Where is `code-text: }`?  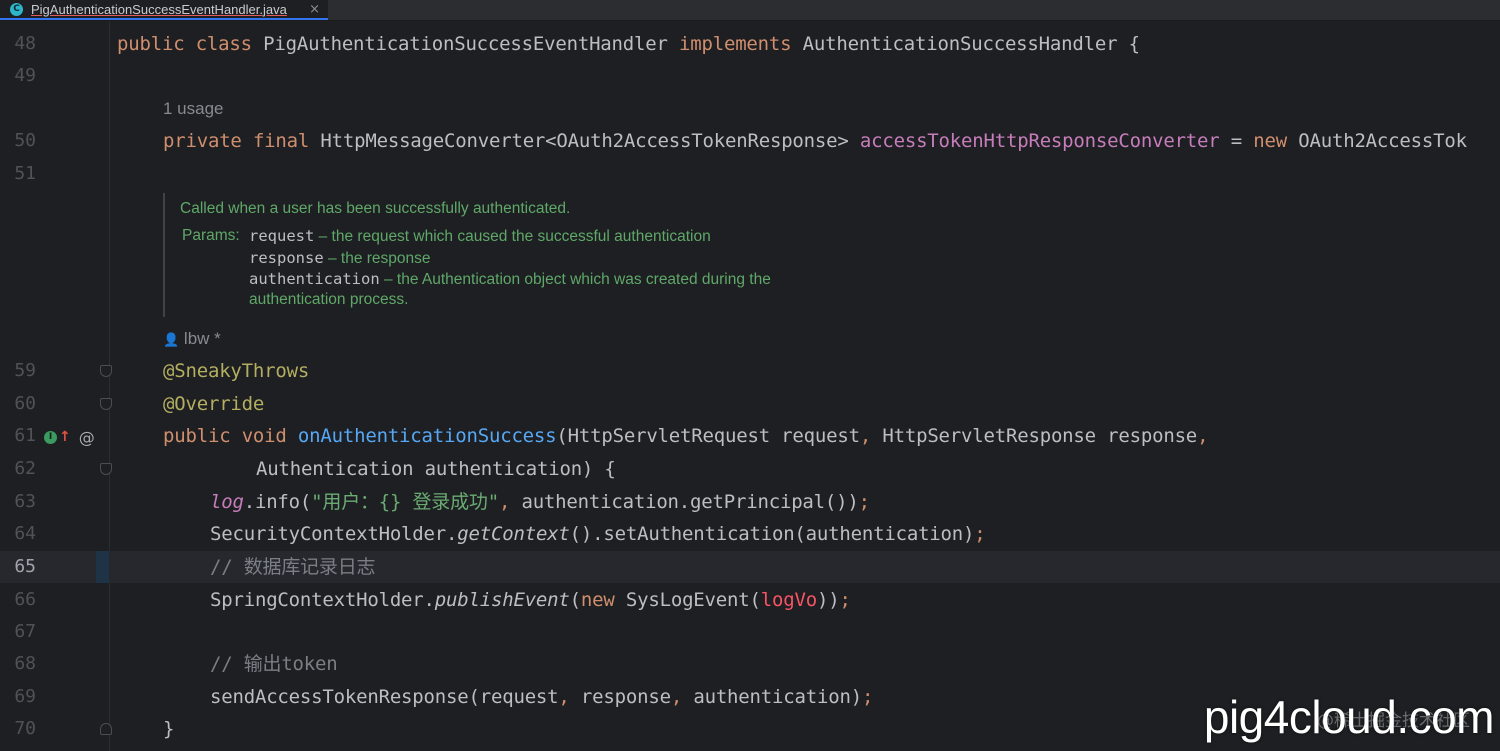 code-text: } is located at coordinates (169, 729).